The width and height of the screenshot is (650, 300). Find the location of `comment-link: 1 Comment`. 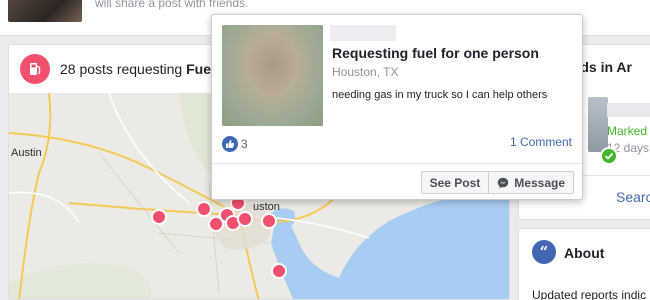

comment-link: 1 Comment is located at coordinates (541, 142).